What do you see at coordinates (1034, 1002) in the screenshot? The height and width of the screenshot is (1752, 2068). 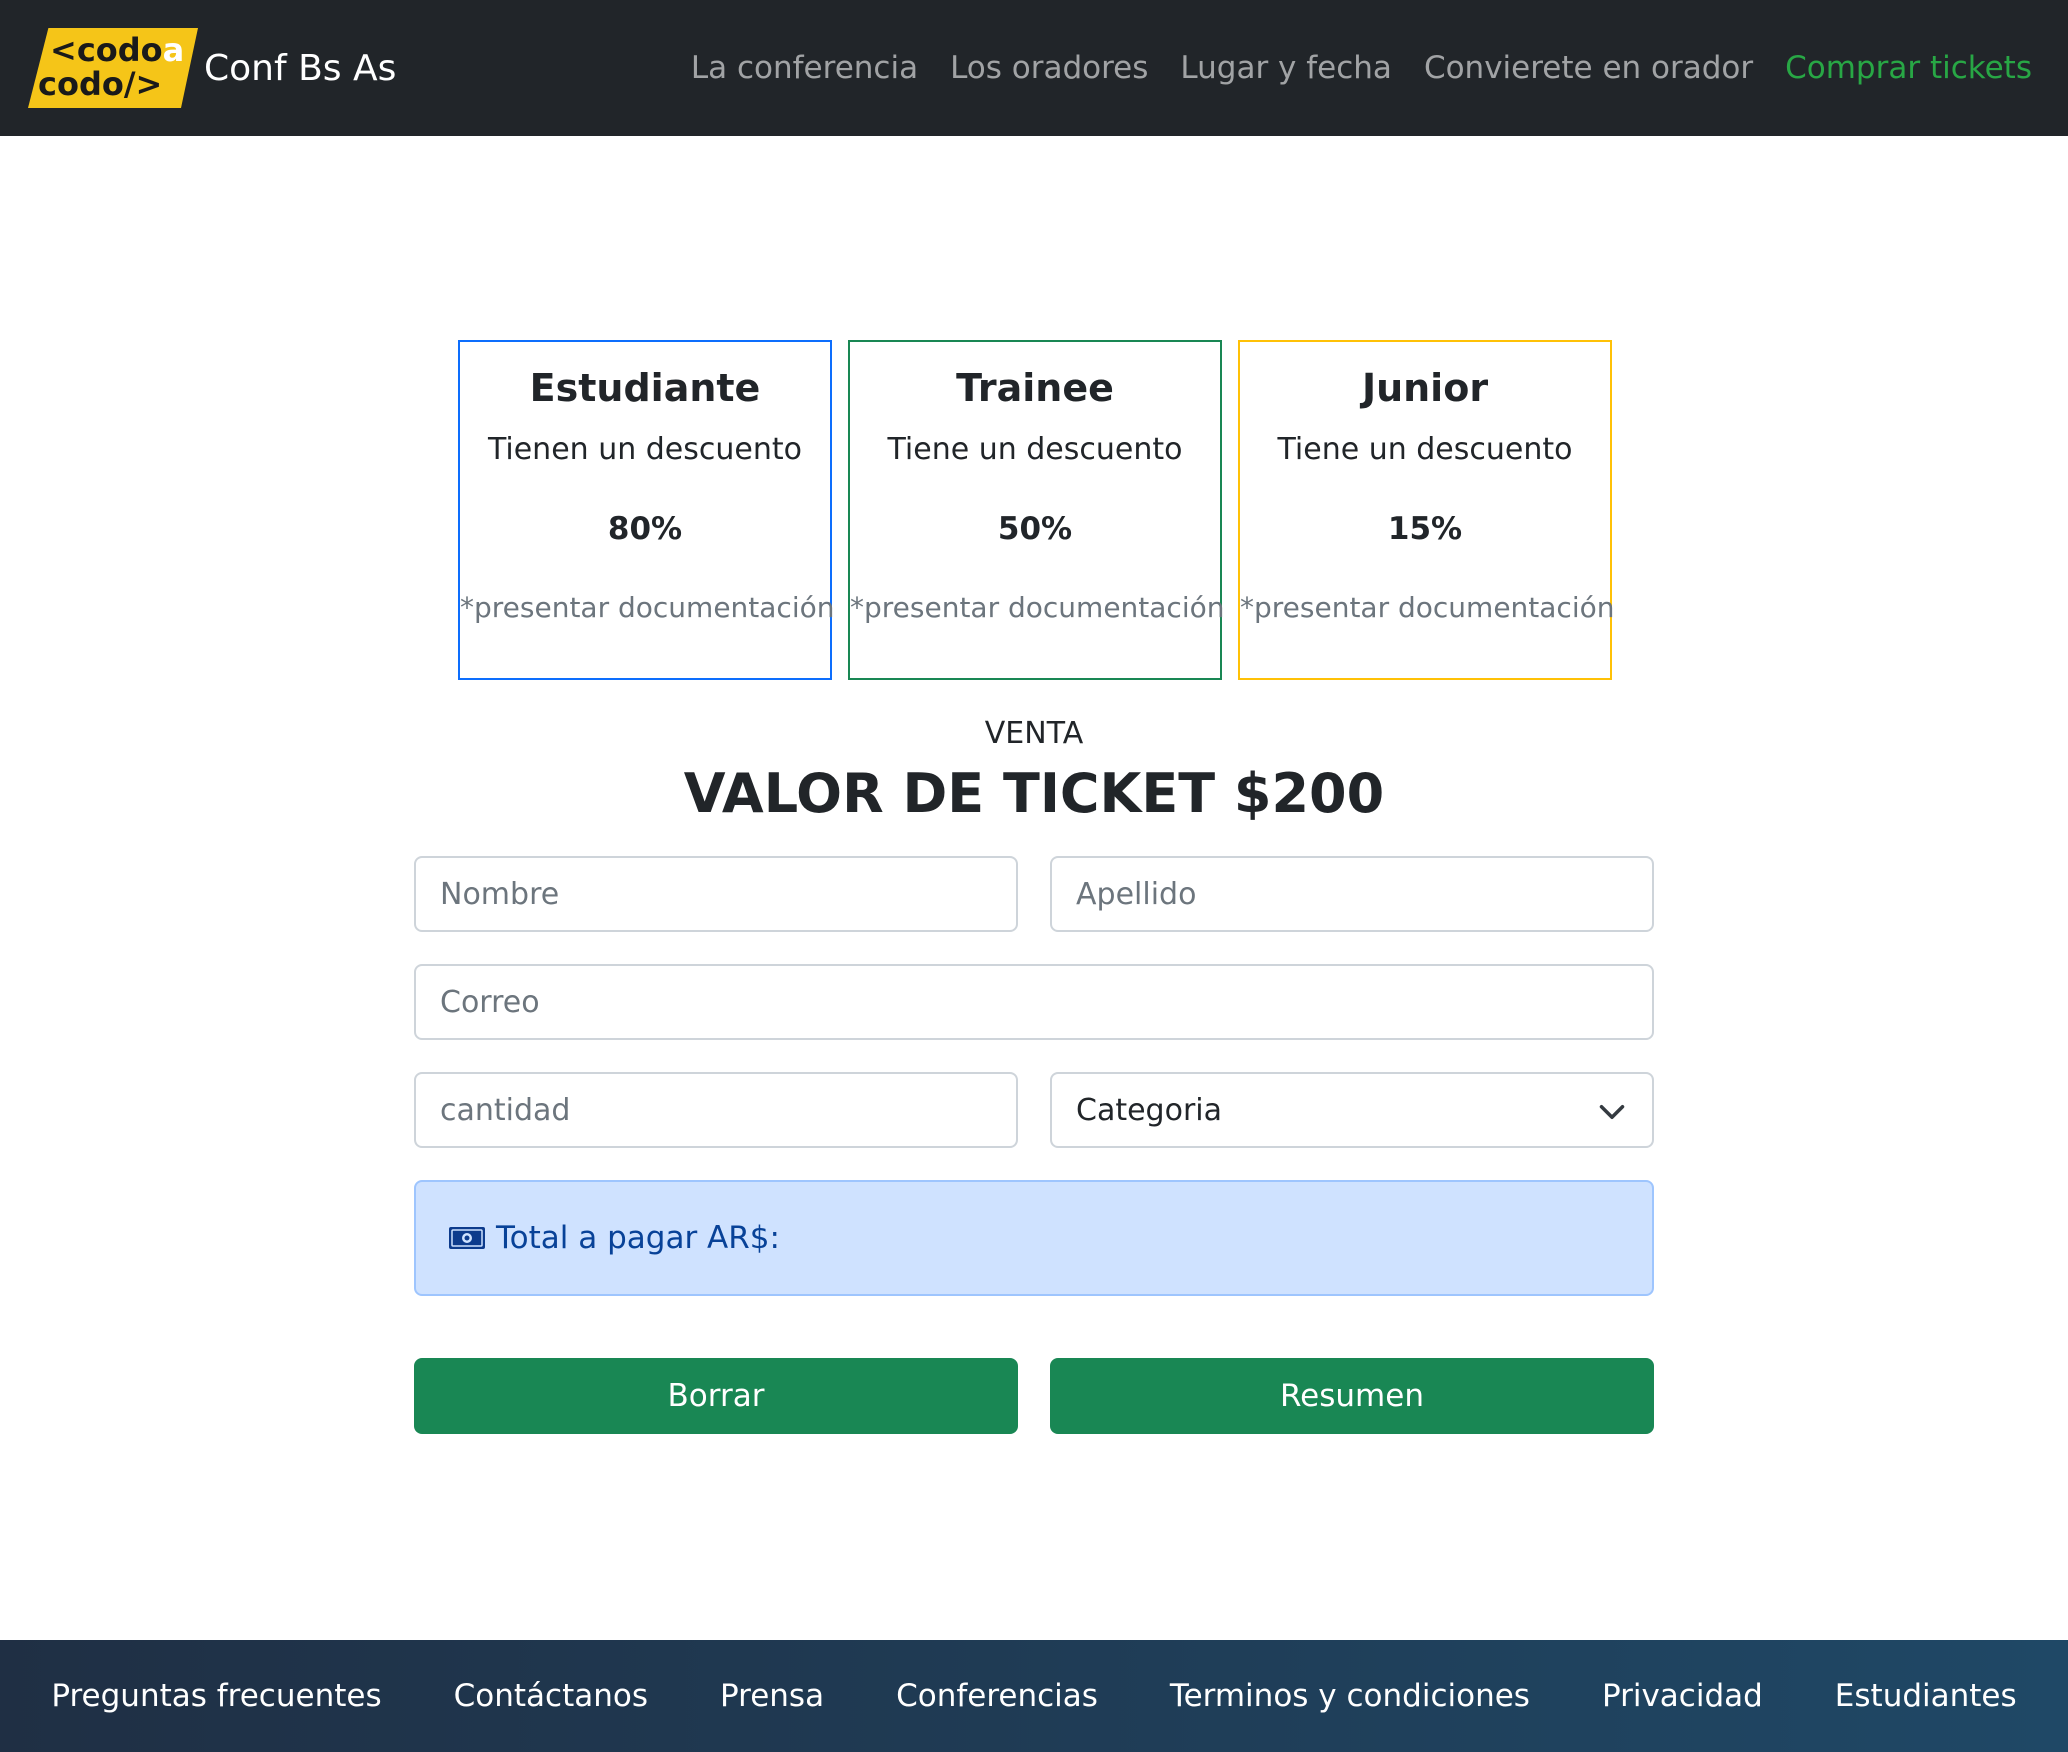 I see `correo-input` at bounding box center [1034, 1002].